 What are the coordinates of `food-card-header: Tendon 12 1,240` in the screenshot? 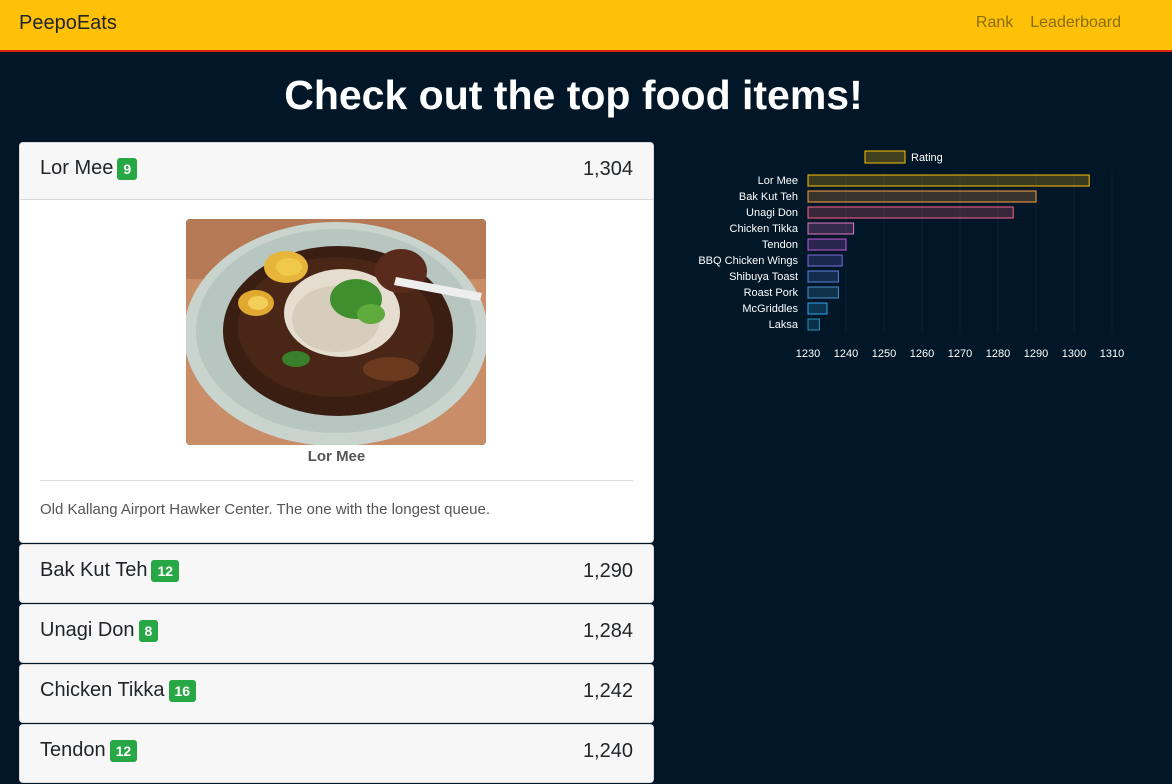 It's located at (336, 753).